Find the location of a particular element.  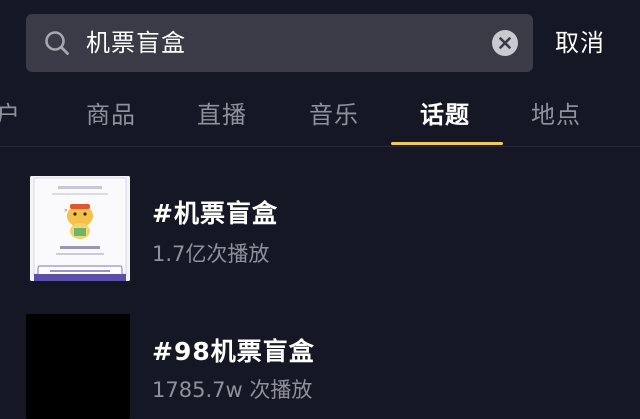

topic-thumbnail-illustration: » is located at coordinates (80, 228).